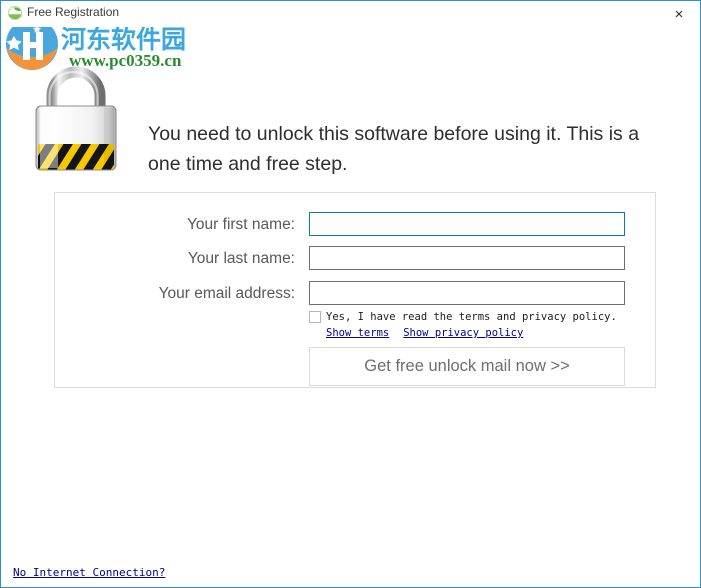  I want to click on policy-links: Show terms Show privacy policy, so click(424, 333).